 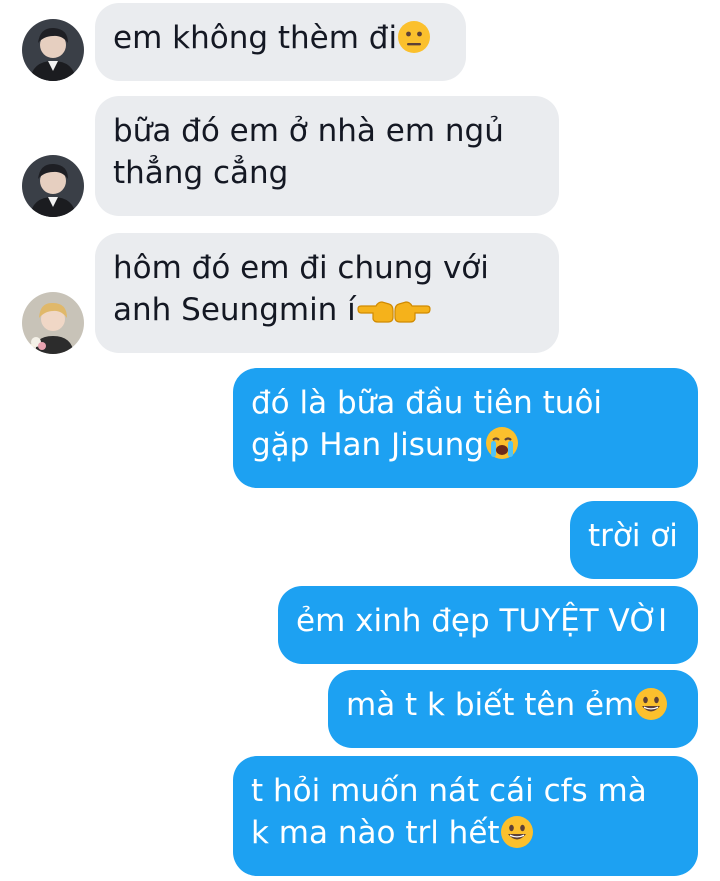 What do you see at coordinates (482, 621) in the screenshot?
I see `message-text: ẻm xinh đẹp TUYỆT VỜI` at bounding box center [482, 621].